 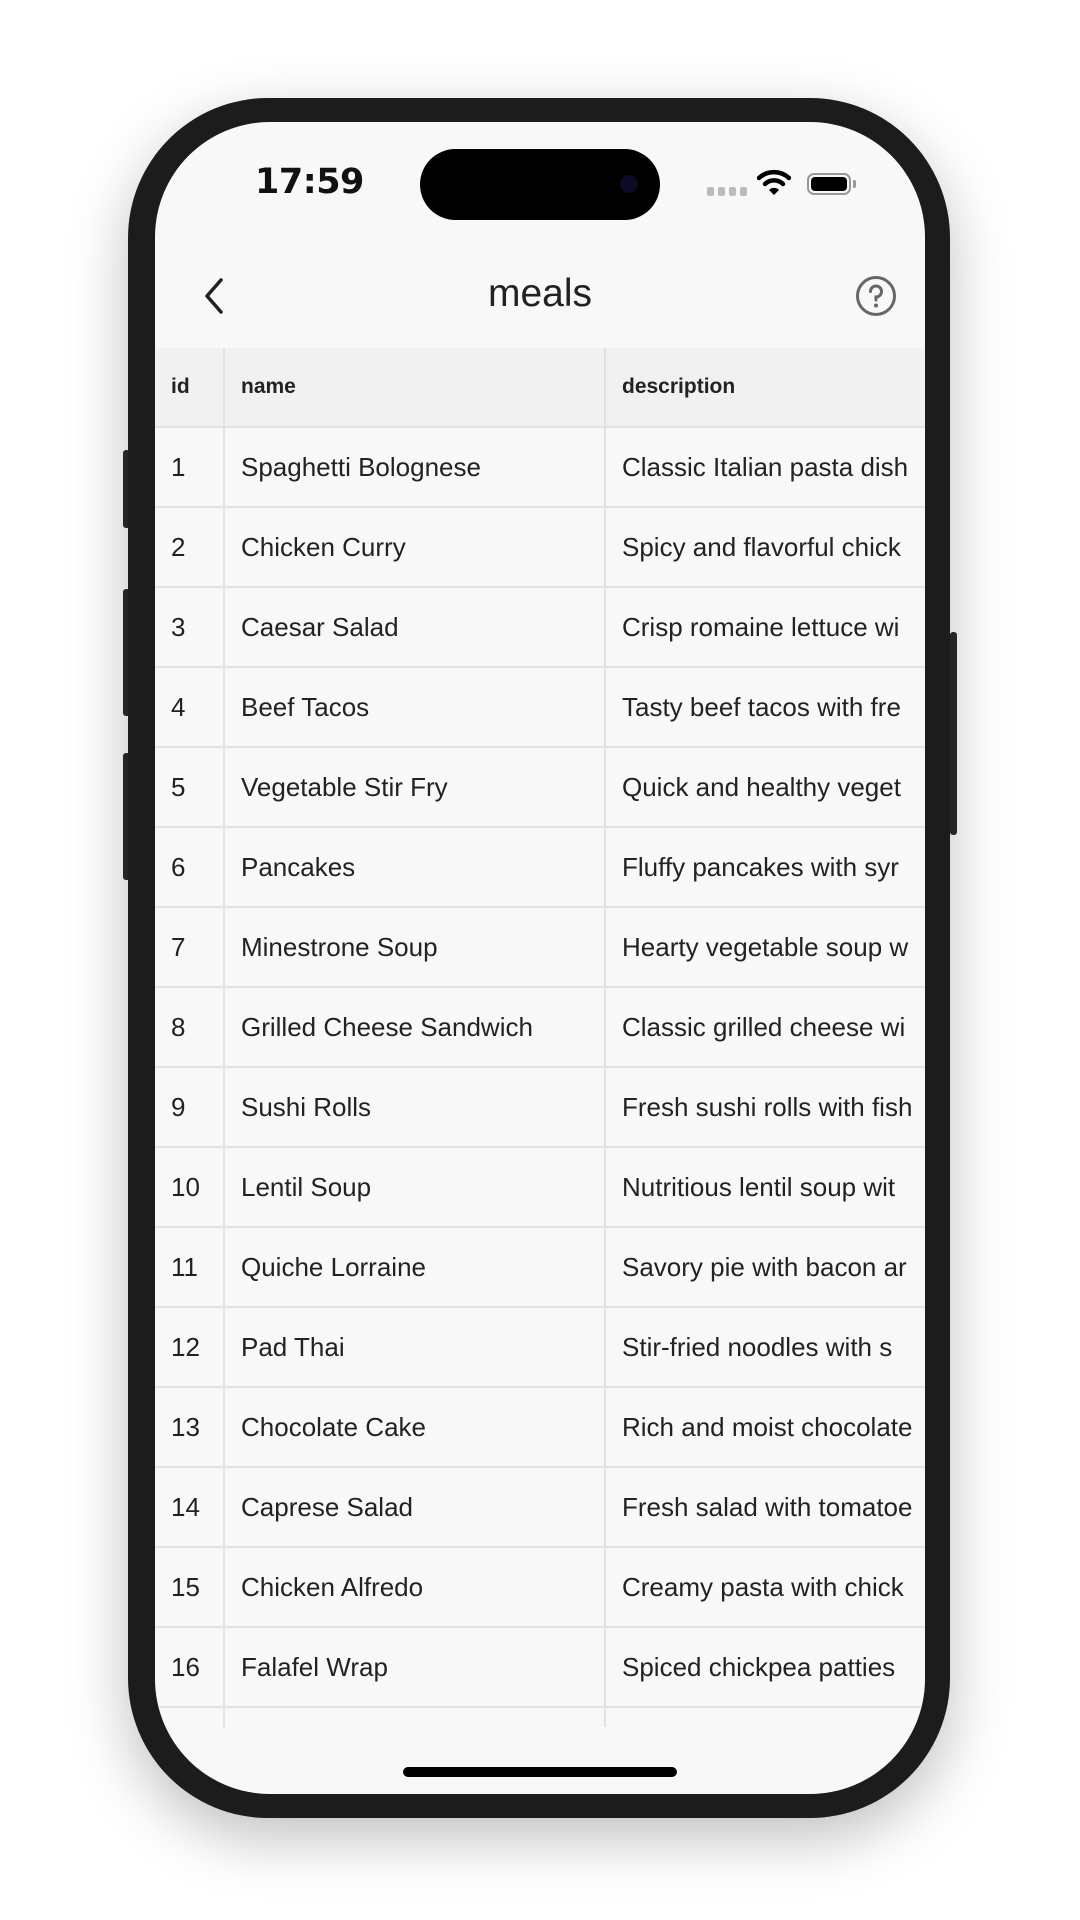 I want to click on cell-name: Chicken Curry, so click(x=323, y=547).